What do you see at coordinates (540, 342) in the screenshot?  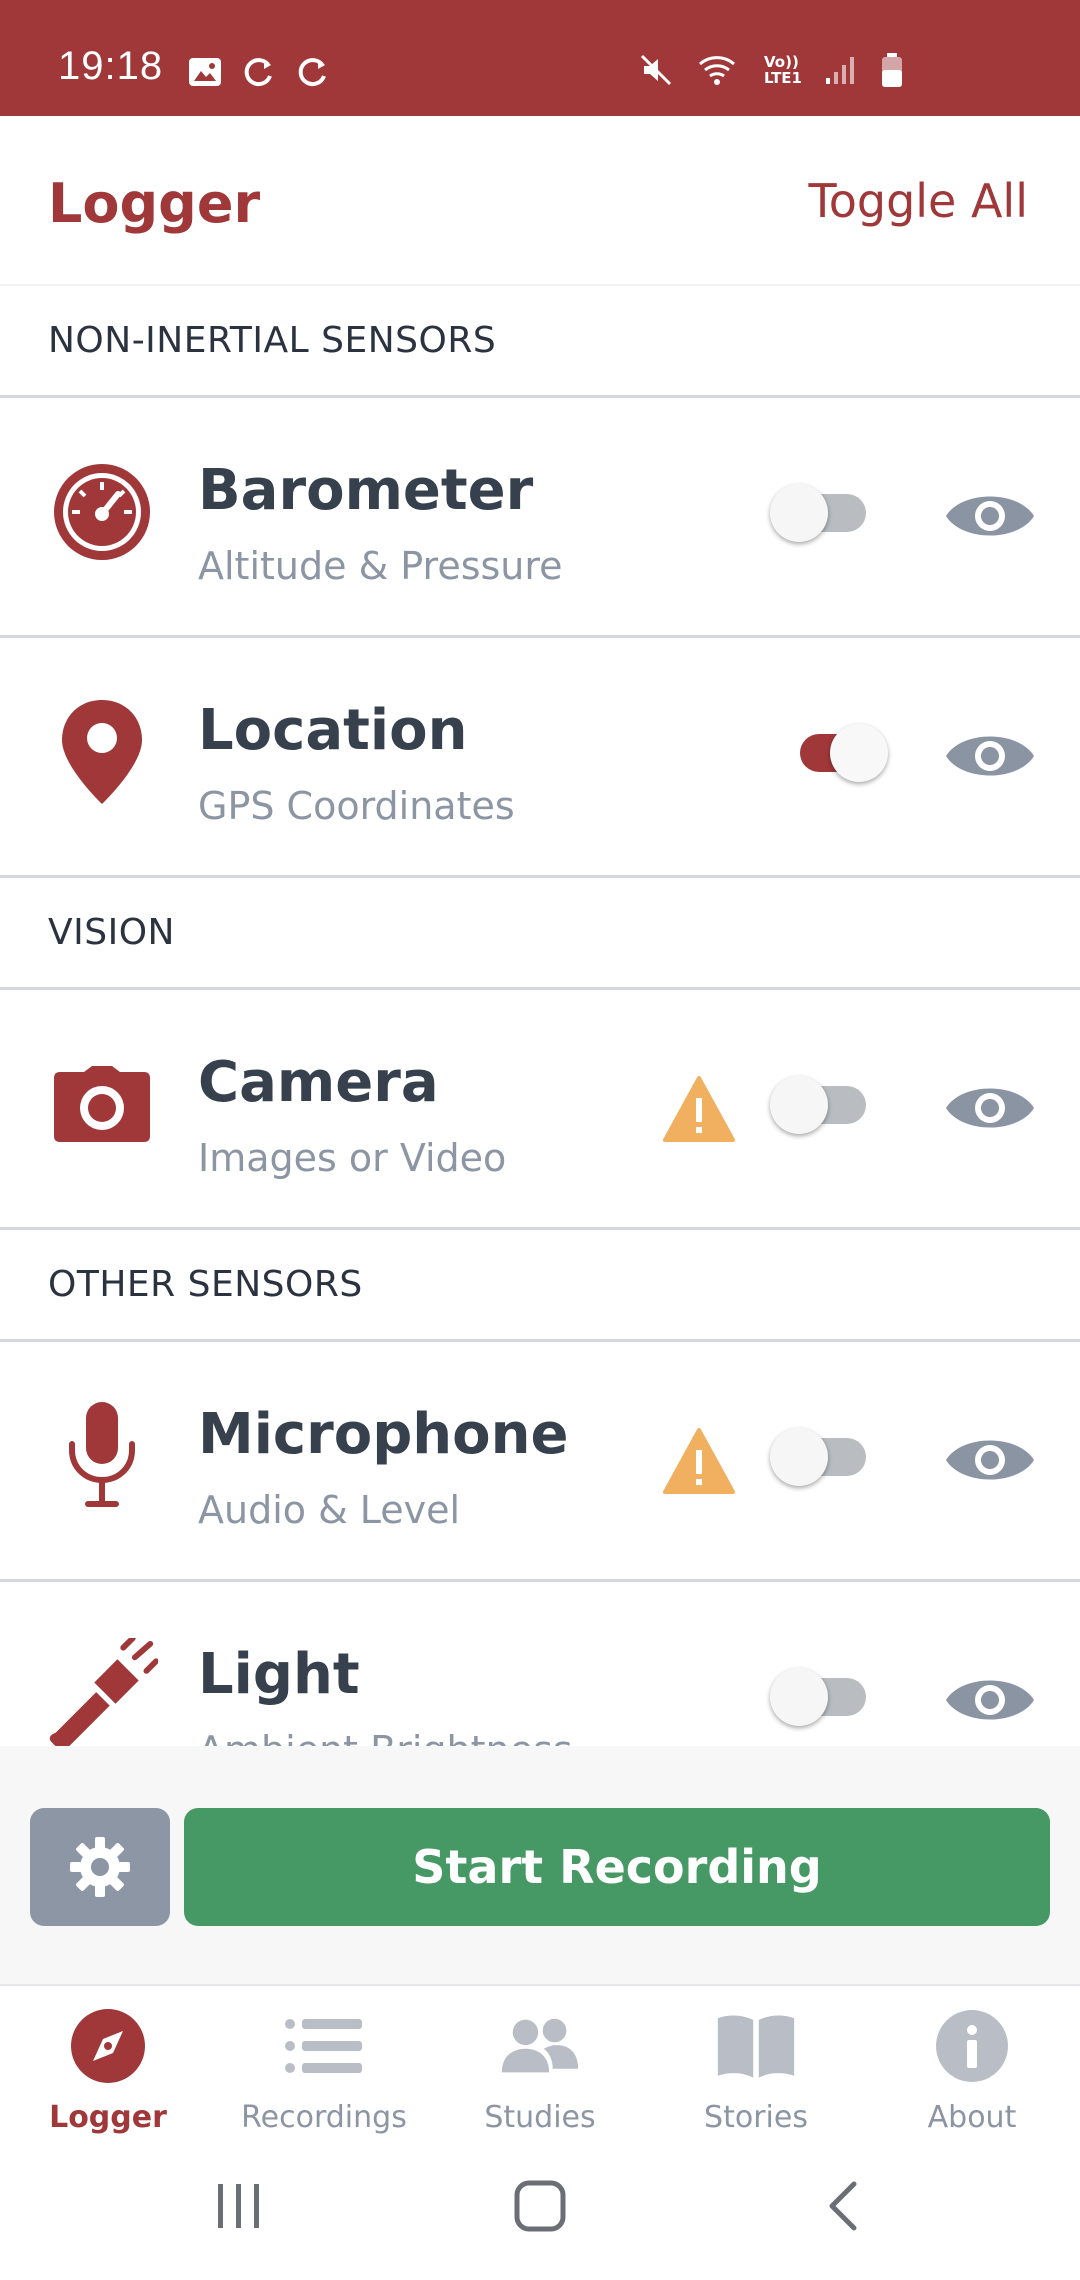 I see `section-header-non-inertial: NON-INERTIAL SENSORS` at bounding box center [540, 342].